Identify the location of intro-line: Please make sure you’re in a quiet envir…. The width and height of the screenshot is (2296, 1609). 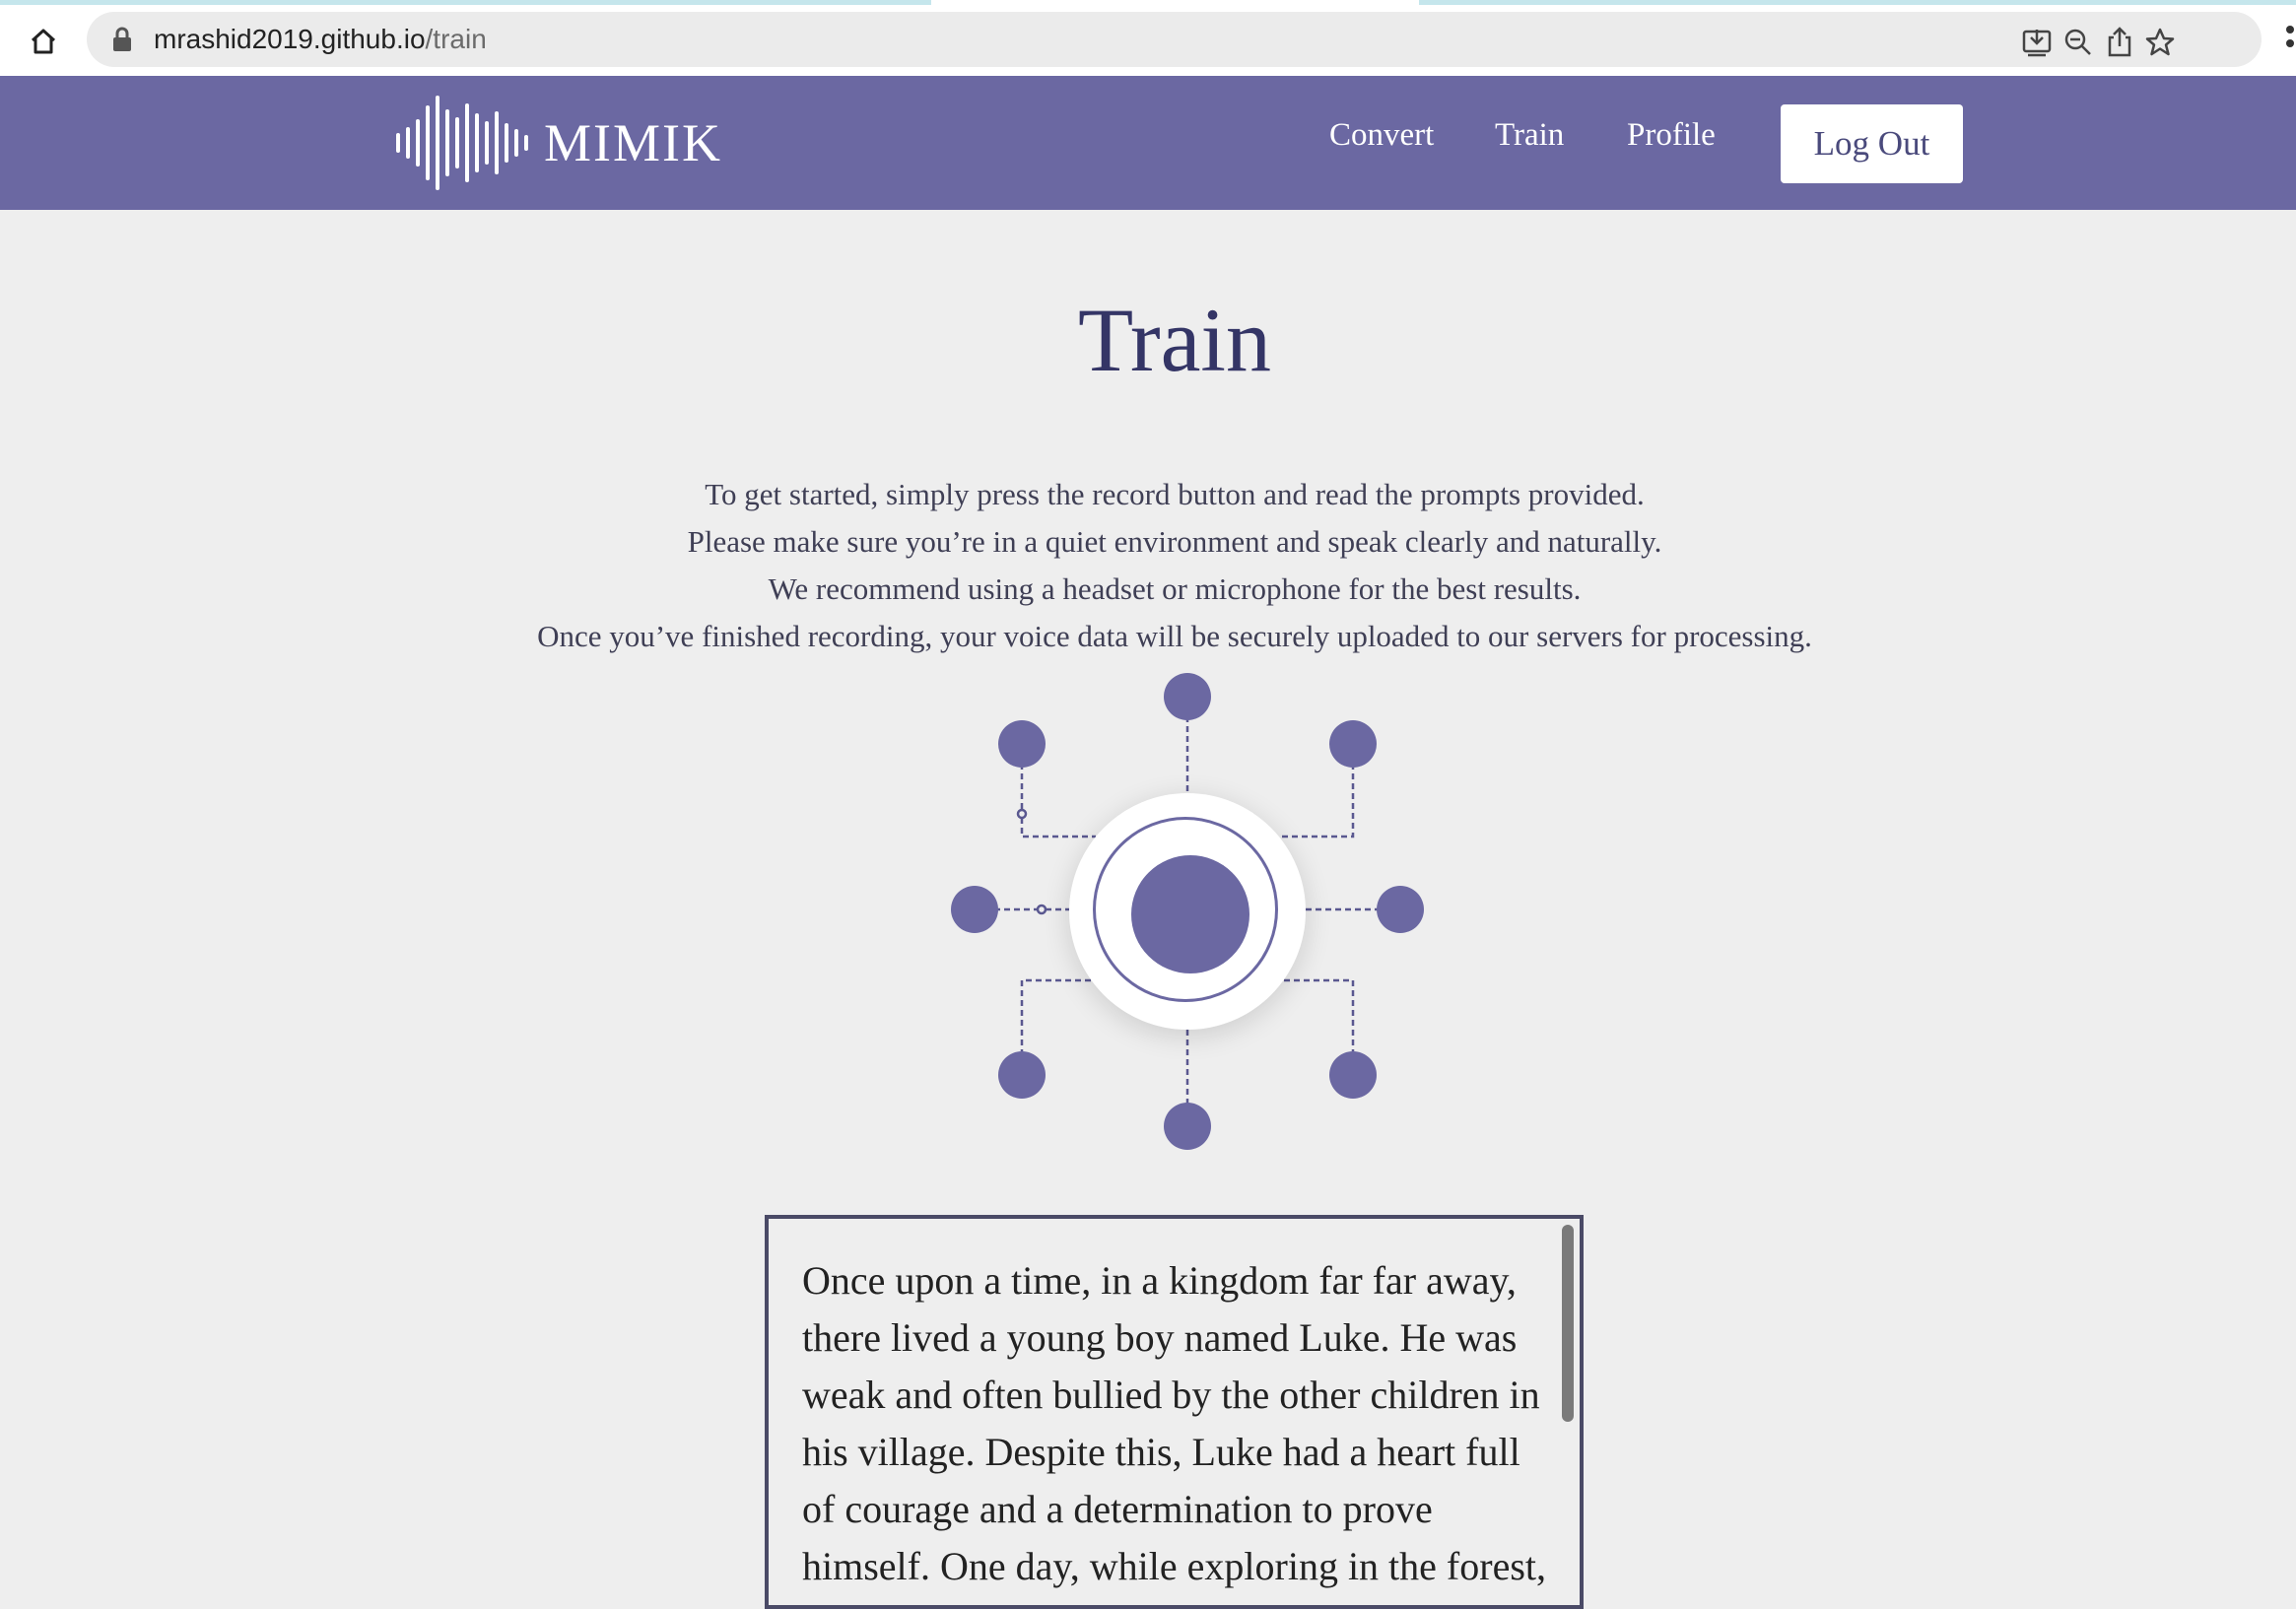
(1174, 541).